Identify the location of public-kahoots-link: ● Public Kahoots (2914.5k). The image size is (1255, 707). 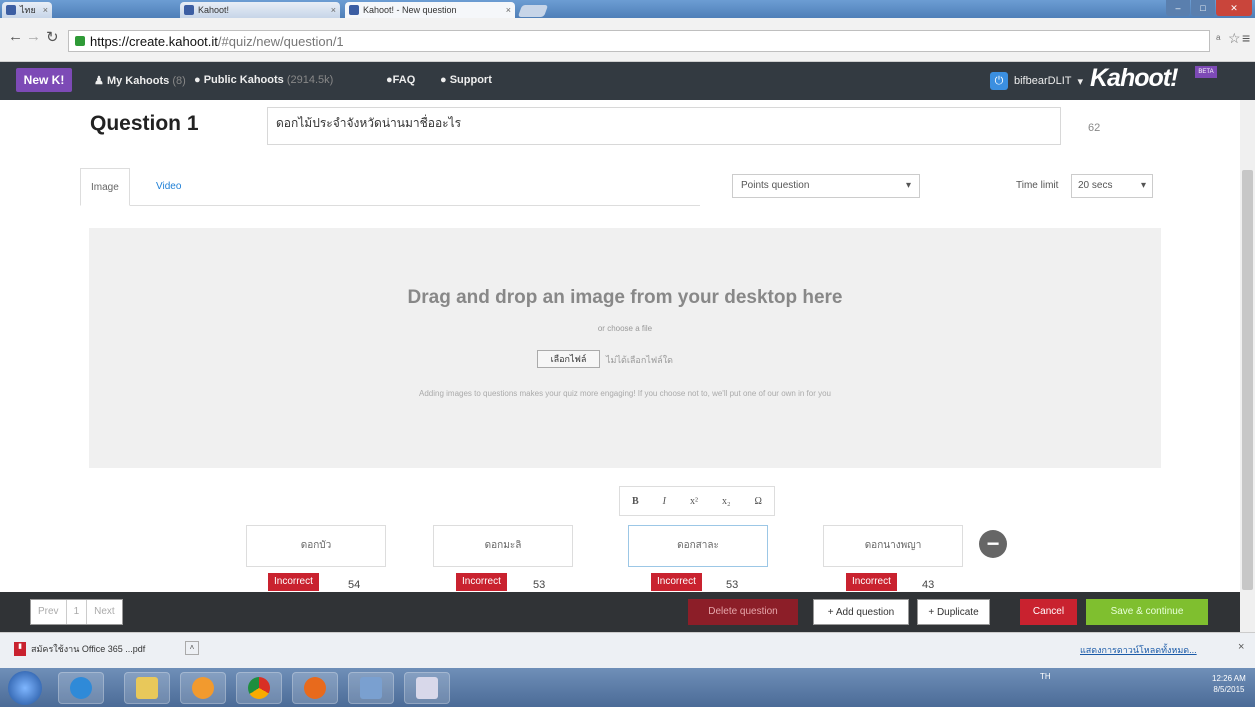
(263, 80).